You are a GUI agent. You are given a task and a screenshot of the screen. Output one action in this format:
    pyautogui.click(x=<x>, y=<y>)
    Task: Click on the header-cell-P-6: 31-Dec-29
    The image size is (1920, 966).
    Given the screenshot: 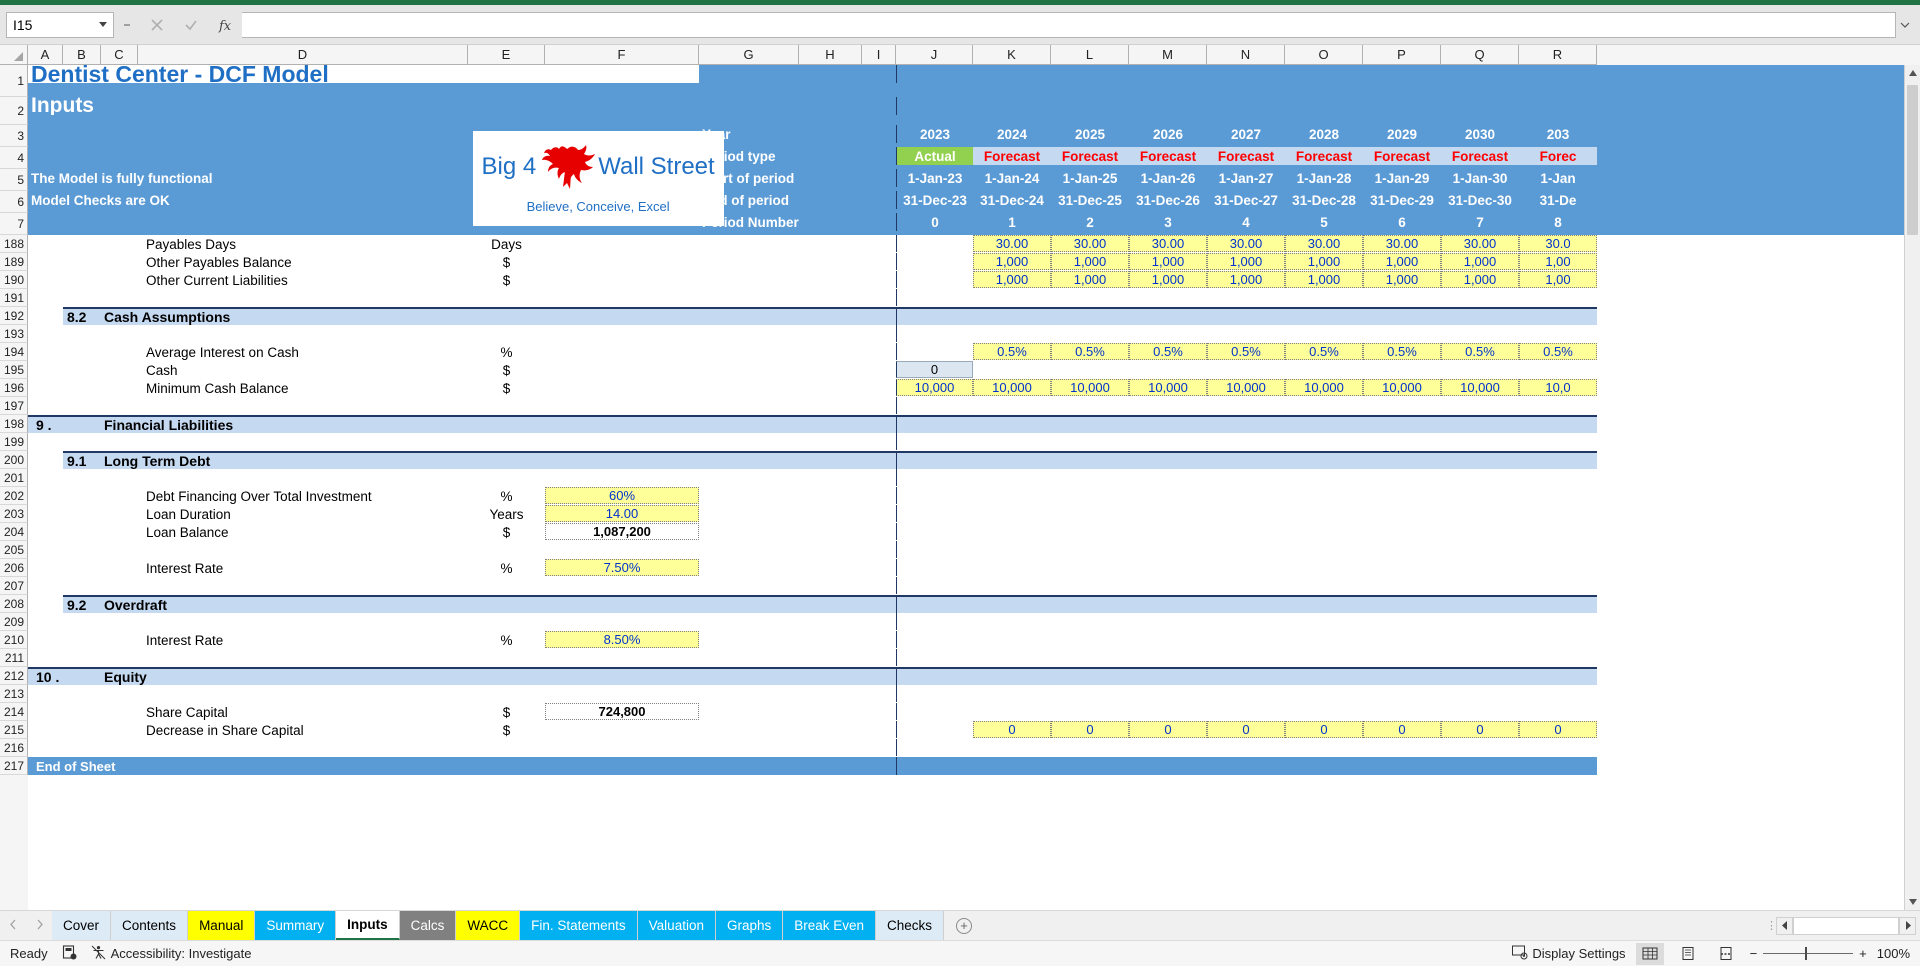 What is the action you would take?
    pyautogui.click(x=1402, y=200)
    